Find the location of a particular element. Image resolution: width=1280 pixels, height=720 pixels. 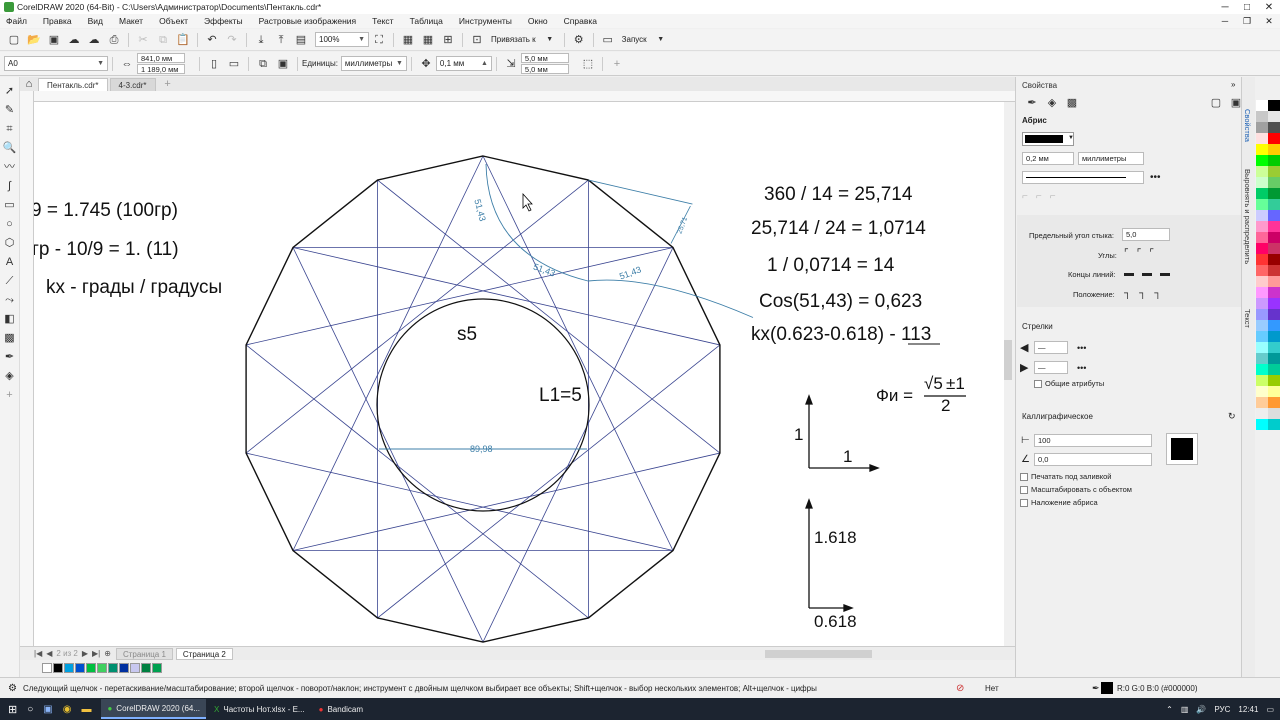

dimension-tool-icon: ⟋ is located at coordinates (10, 281).